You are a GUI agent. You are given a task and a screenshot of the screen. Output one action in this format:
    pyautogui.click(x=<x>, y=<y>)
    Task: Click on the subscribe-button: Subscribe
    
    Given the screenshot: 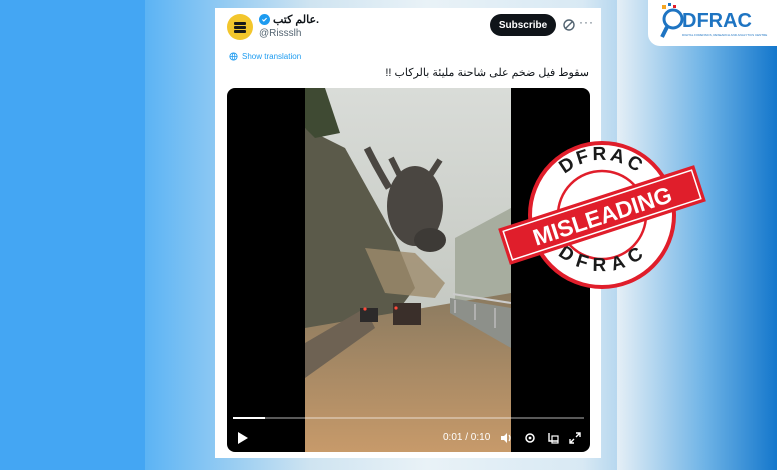 What is the action you would take?
    pyautogui.click(x=523, y=25)
    